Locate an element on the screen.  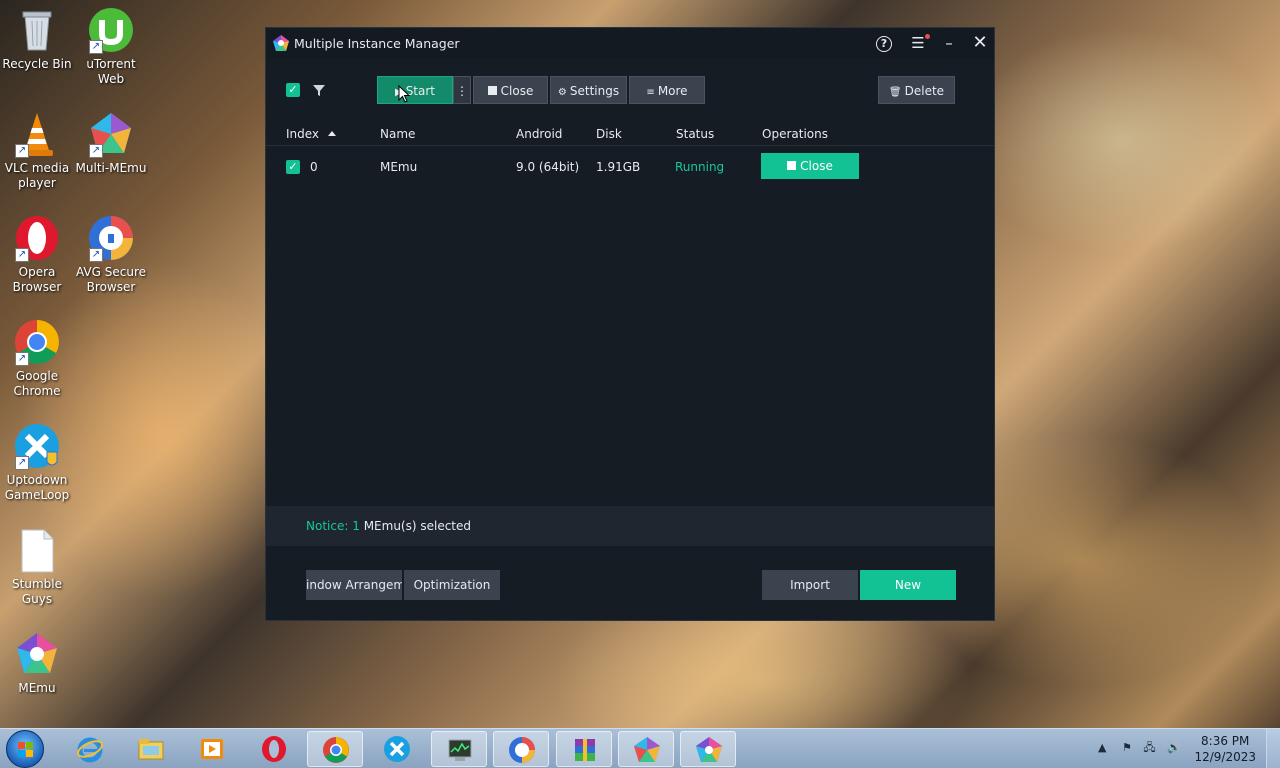
help-icon: ? is located at coordinates (884, 44).